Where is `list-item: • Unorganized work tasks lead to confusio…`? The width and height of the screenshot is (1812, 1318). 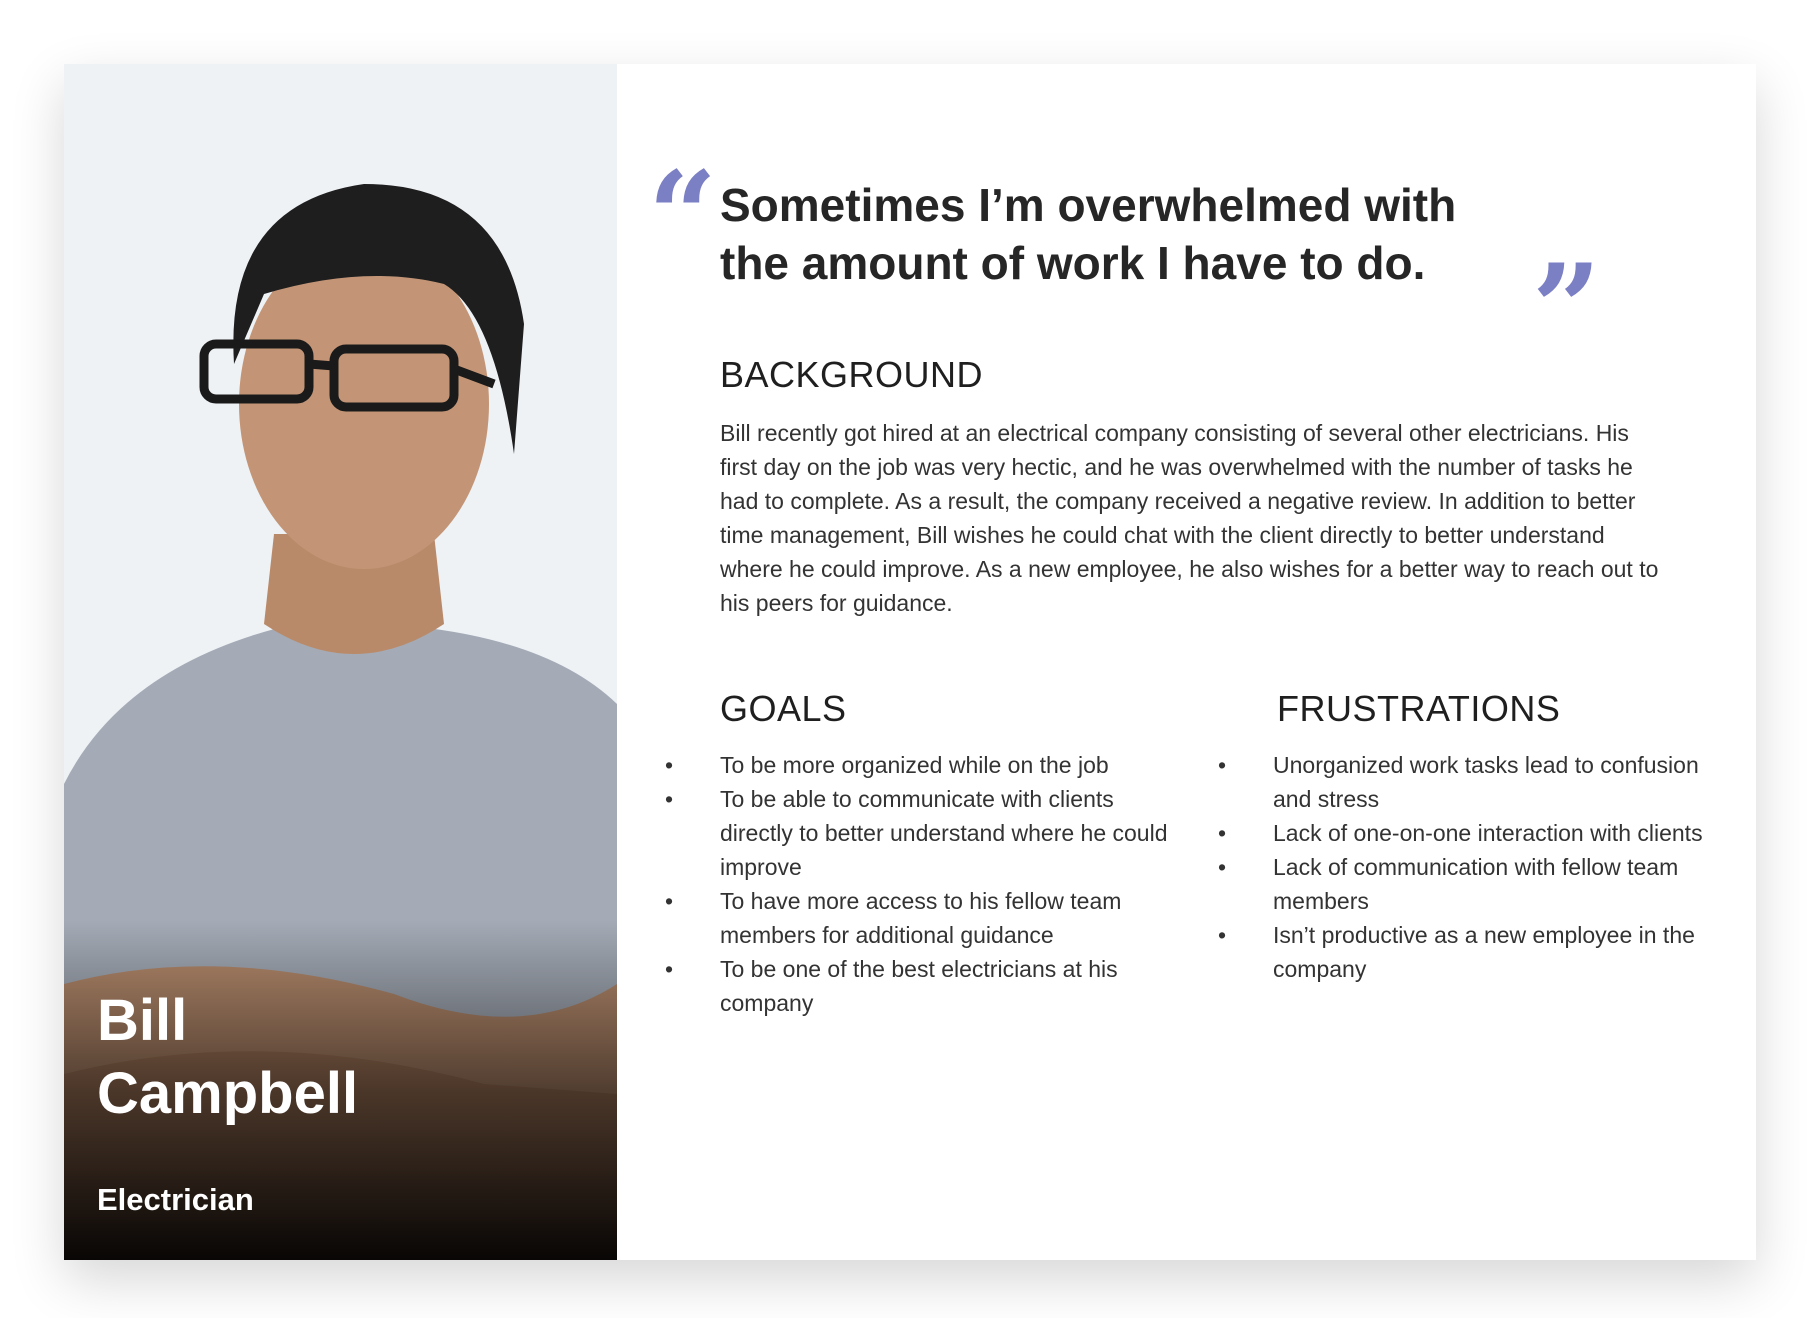 list-item: • Unorganized work tasks lead to confusio… is located at coordinates (1470, 782).